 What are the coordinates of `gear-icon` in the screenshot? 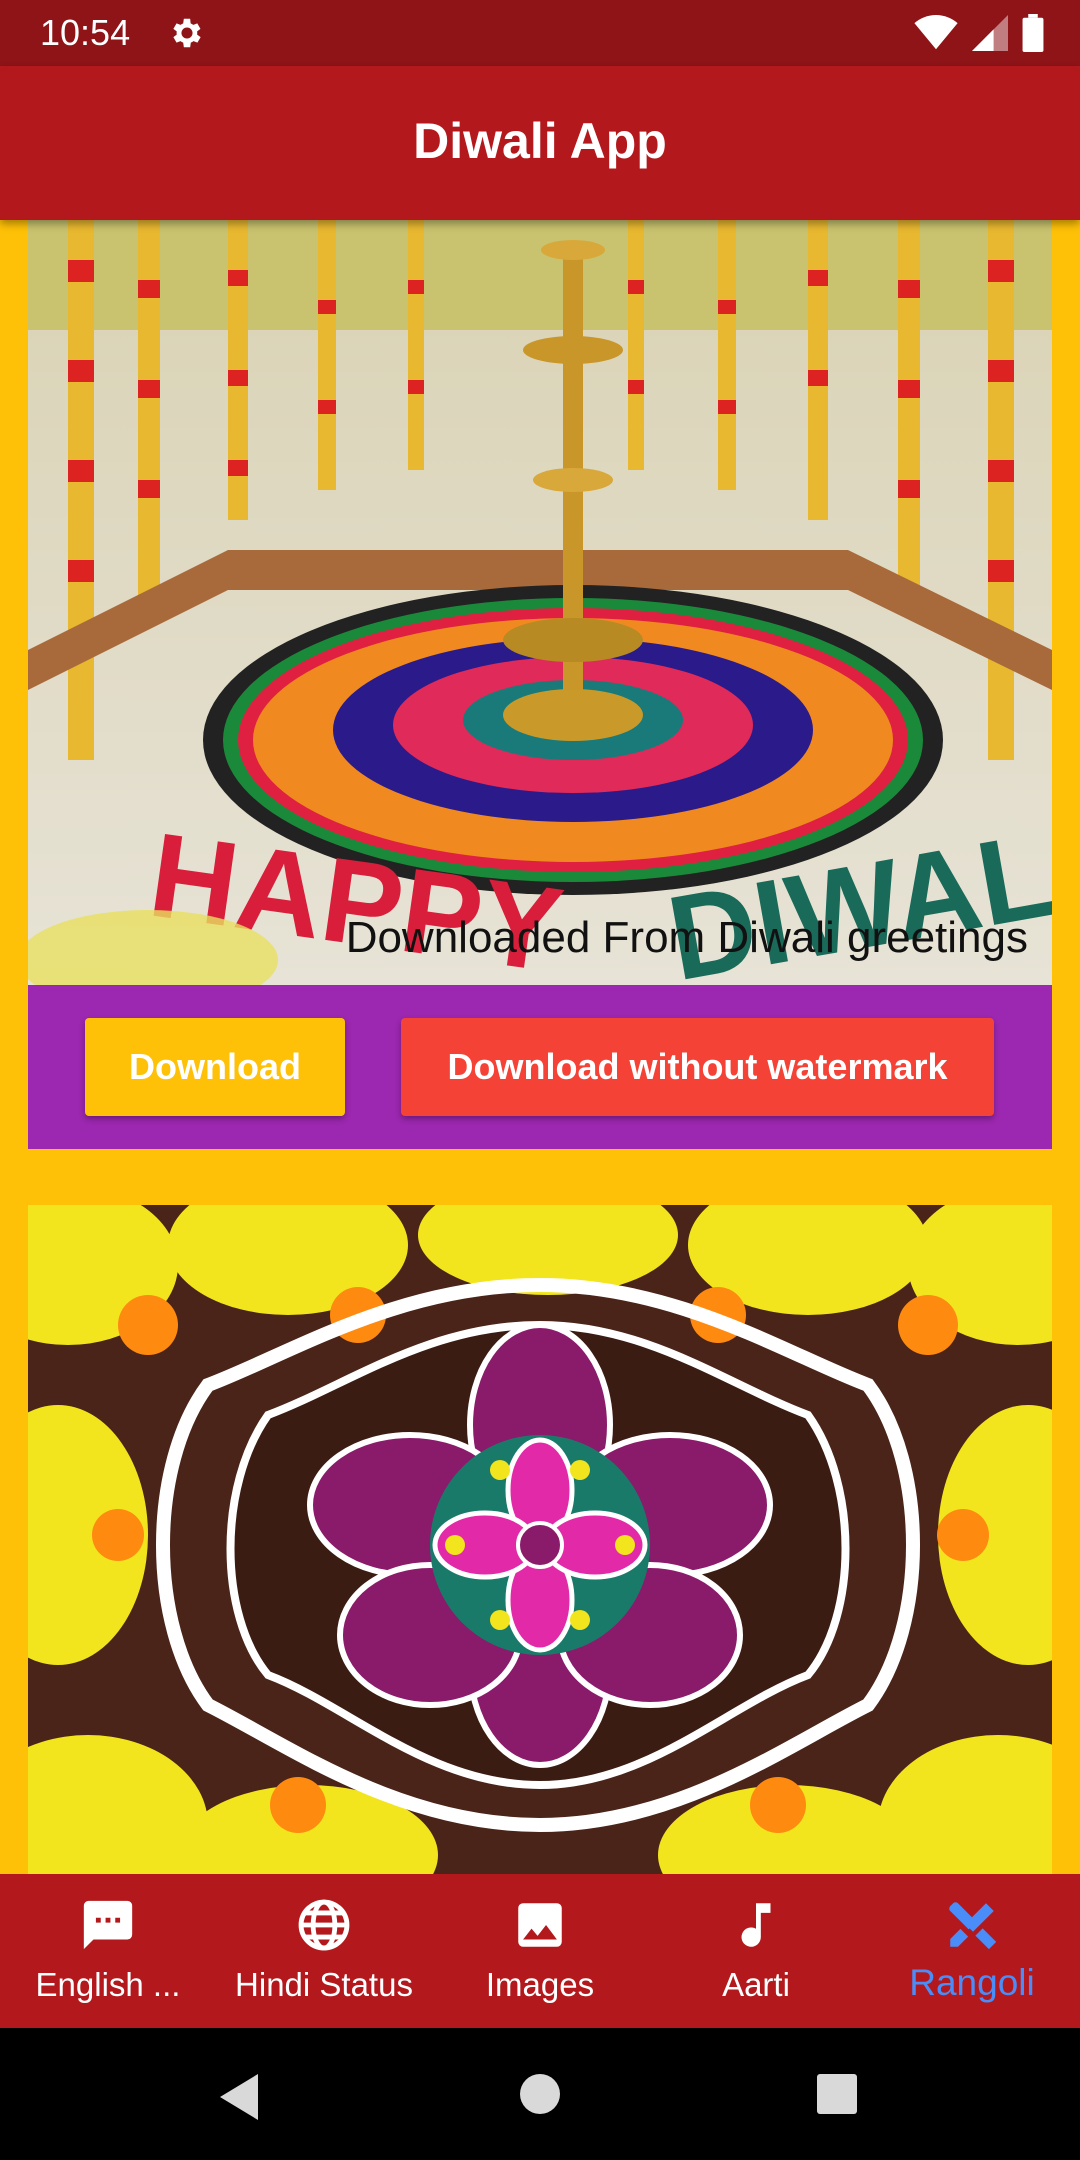 It's located at (187, 33).